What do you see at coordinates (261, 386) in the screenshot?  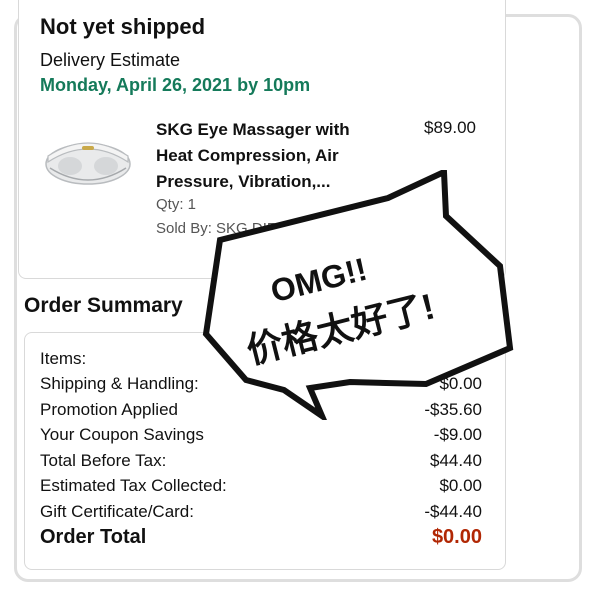 I see `summary-row-shipping: Shipping & Handling: $0.00` at bounding box center [261, 386].